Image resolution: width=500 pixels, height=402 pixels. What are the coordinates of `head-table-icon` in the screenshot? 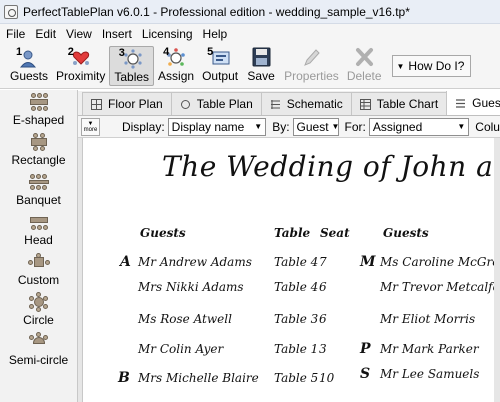 It's located at (39, 222).